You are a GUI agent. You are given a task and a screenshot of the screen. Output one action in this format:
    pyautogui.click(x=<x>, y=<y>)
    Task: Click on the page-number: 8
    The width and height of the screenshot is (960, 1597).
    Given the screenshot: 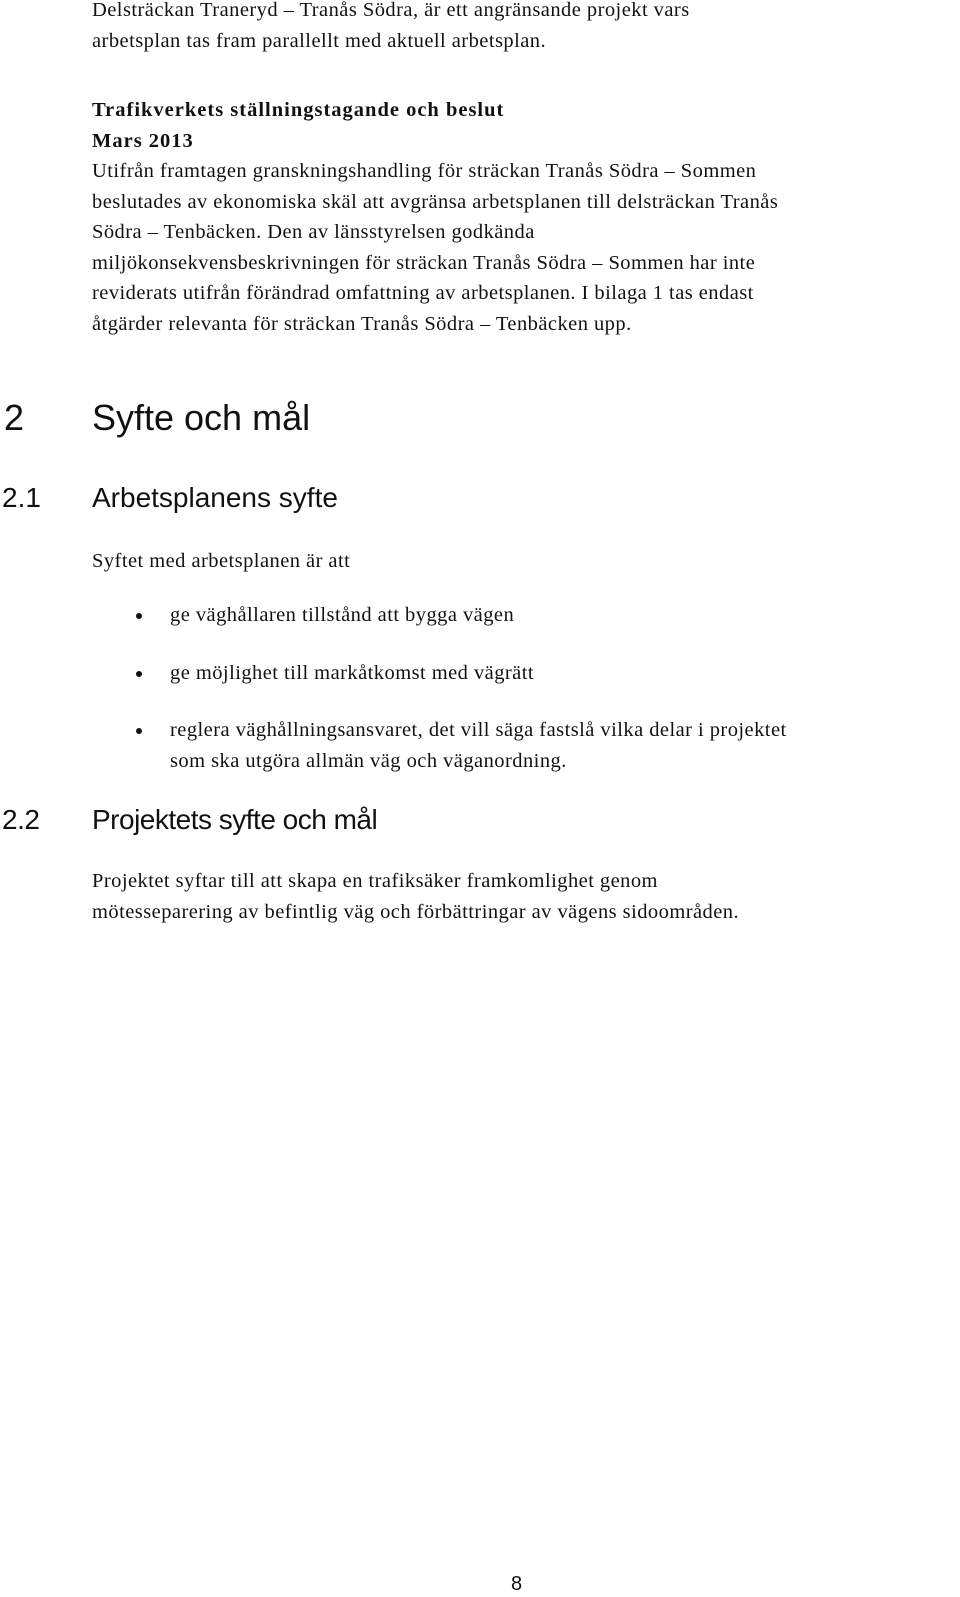 What is the action you would take?
    pyautogui.click(x=517, y=1584)
    